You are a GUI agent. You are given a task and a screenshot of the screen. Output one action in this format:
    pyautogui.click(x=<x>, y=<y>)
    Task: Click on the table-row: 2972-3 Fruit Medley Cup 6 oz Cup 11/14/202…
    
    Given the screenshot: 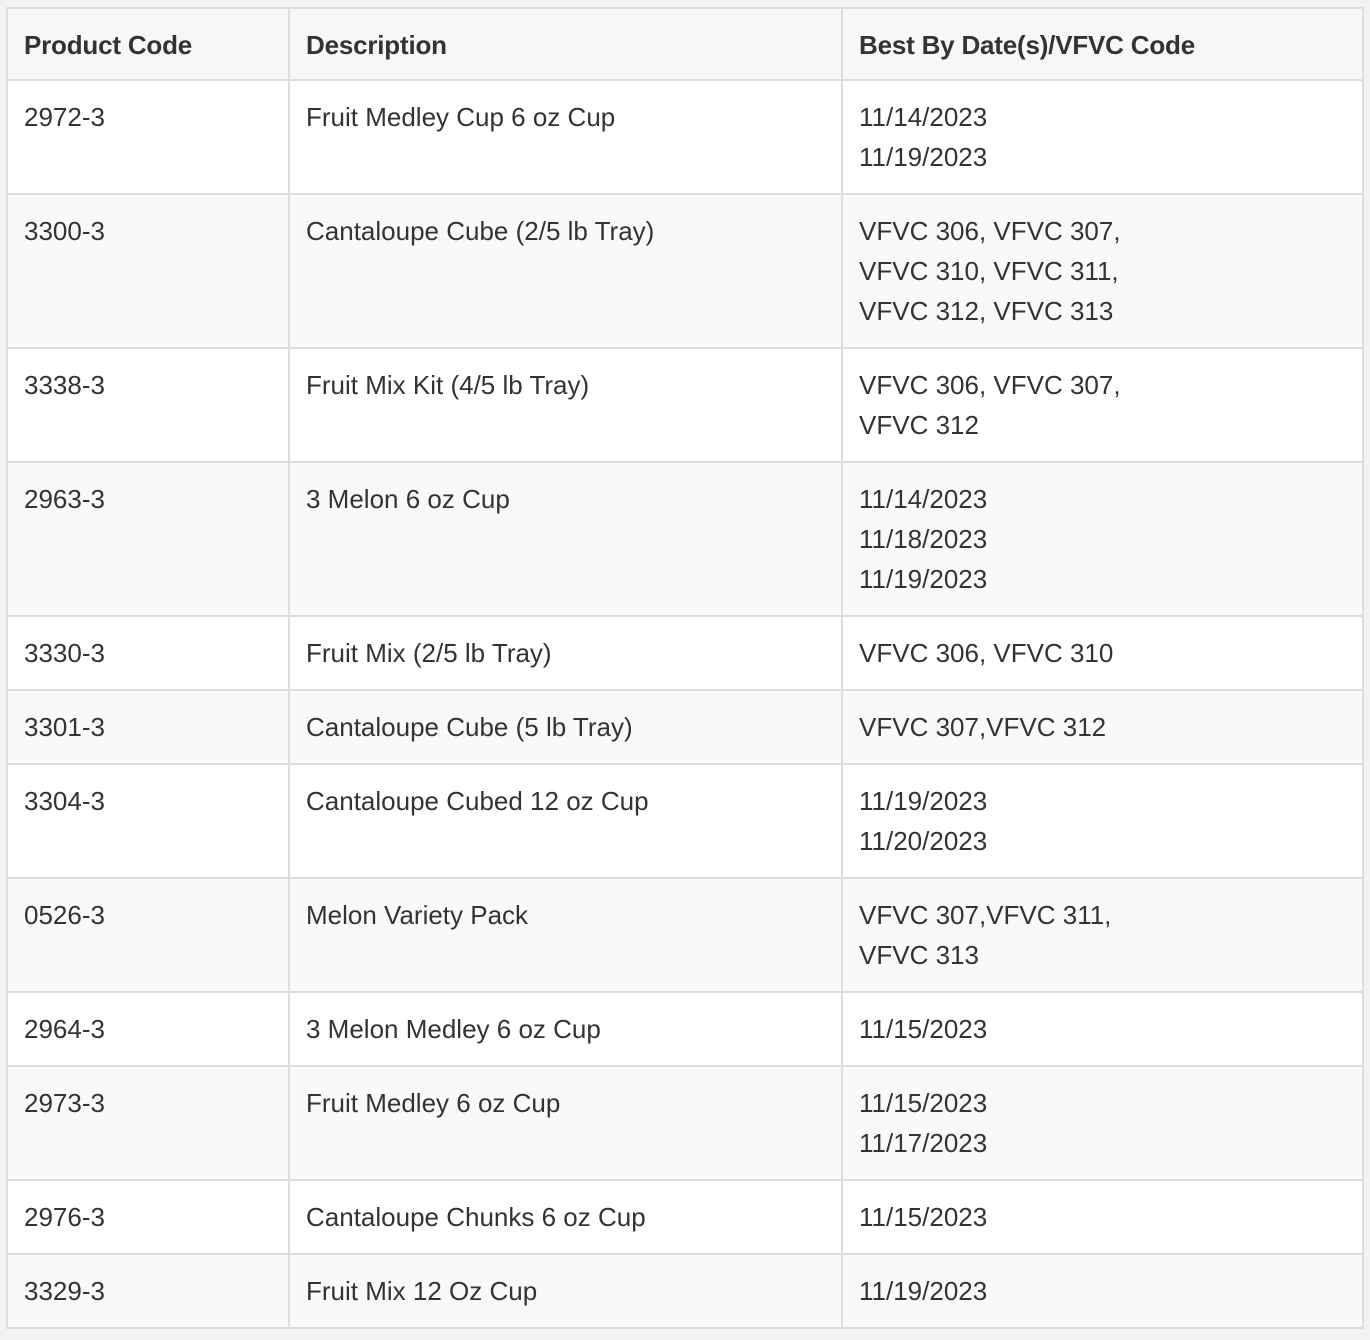 What is the action you would take?
    pyautogui.click(x=685, y=137)
    